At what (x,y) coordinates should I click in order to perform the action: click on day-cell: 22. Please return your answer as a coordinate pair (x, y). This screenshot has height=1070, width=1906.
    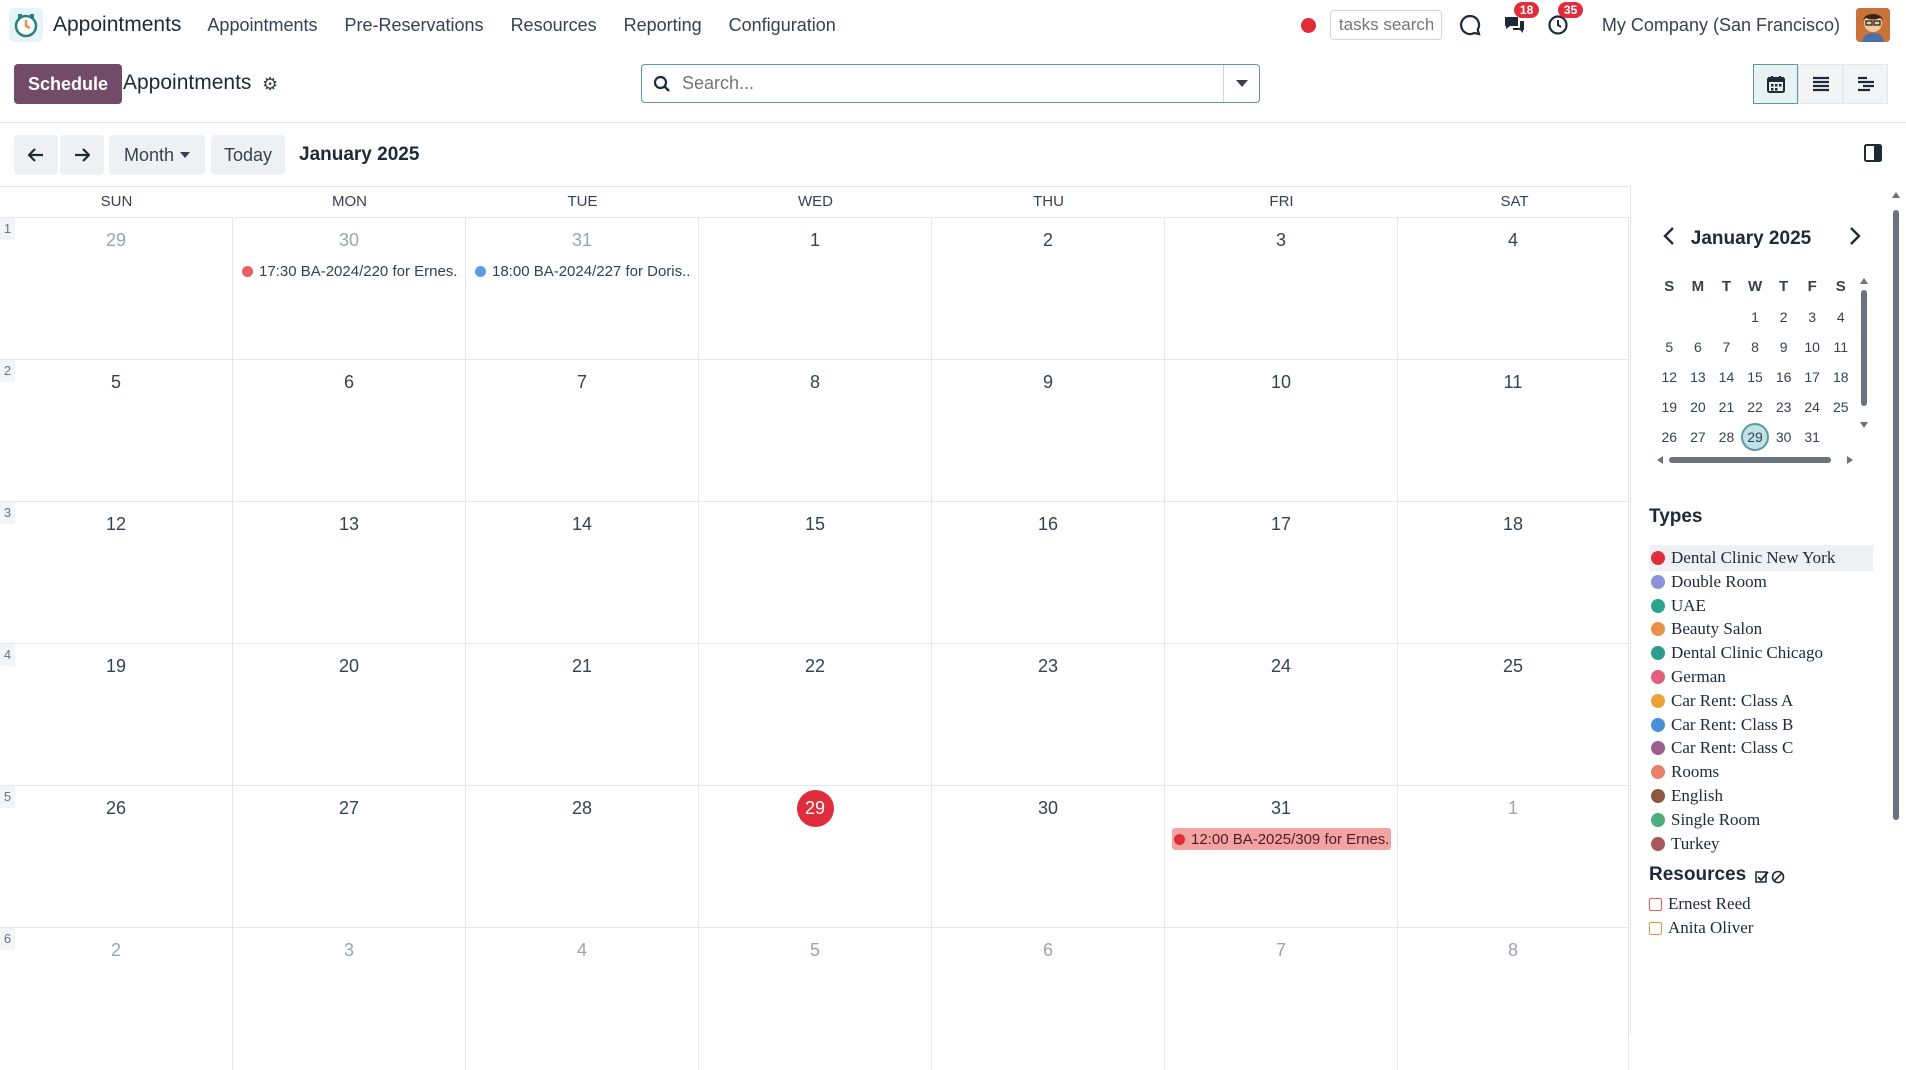
    Looking at the image, I should click on (815, 715).